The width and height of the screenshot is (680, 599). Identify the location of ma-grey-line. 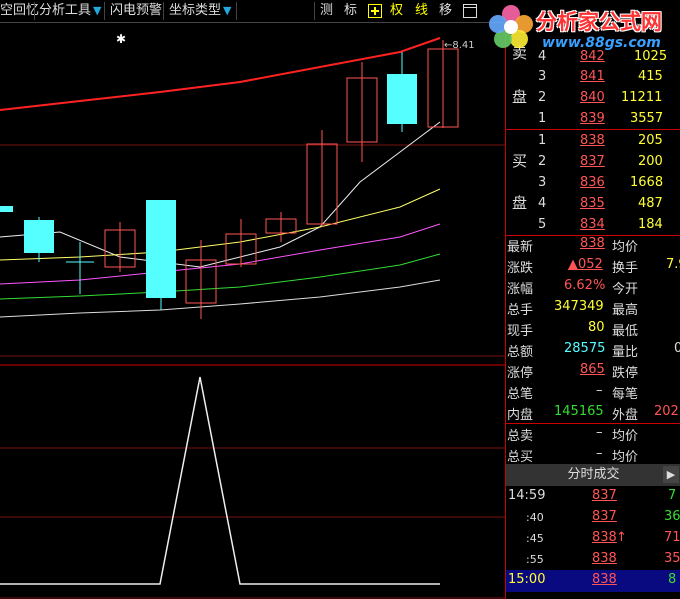
(220, 298).